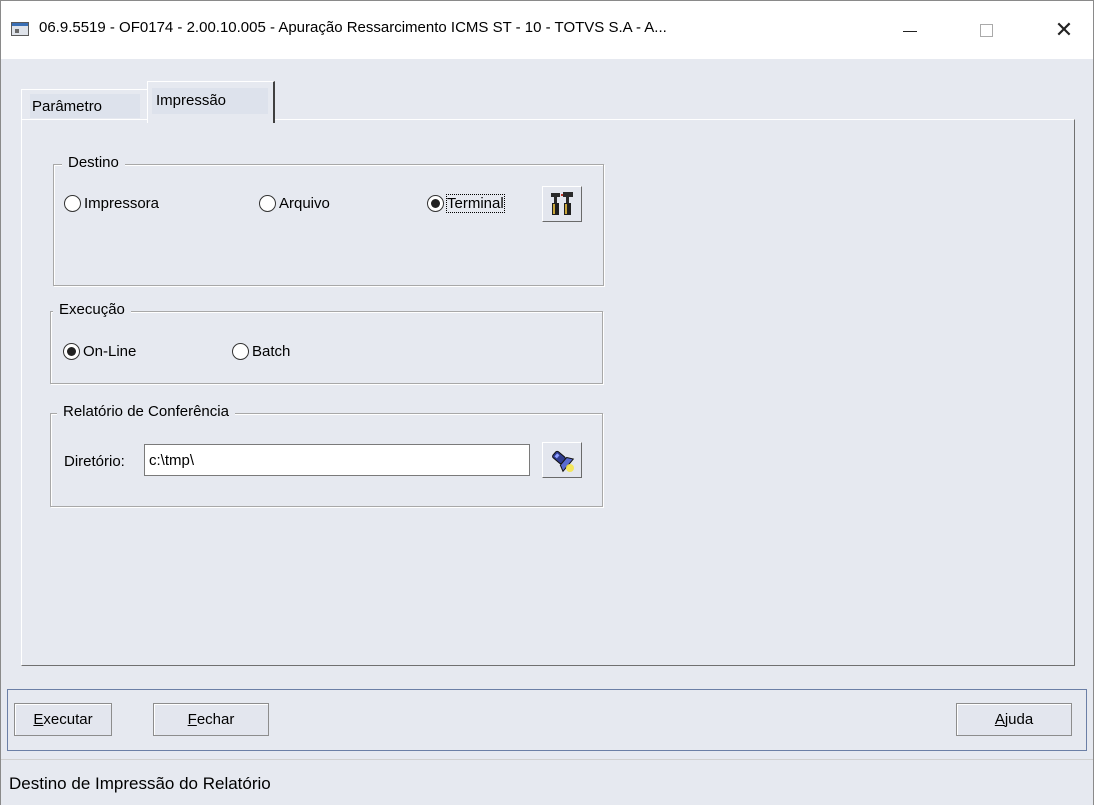  What do you see at coordinates (122, 203) in the screenshot?
I see `radio-impressora-label: Impressora` at bounding box center [122, 203].